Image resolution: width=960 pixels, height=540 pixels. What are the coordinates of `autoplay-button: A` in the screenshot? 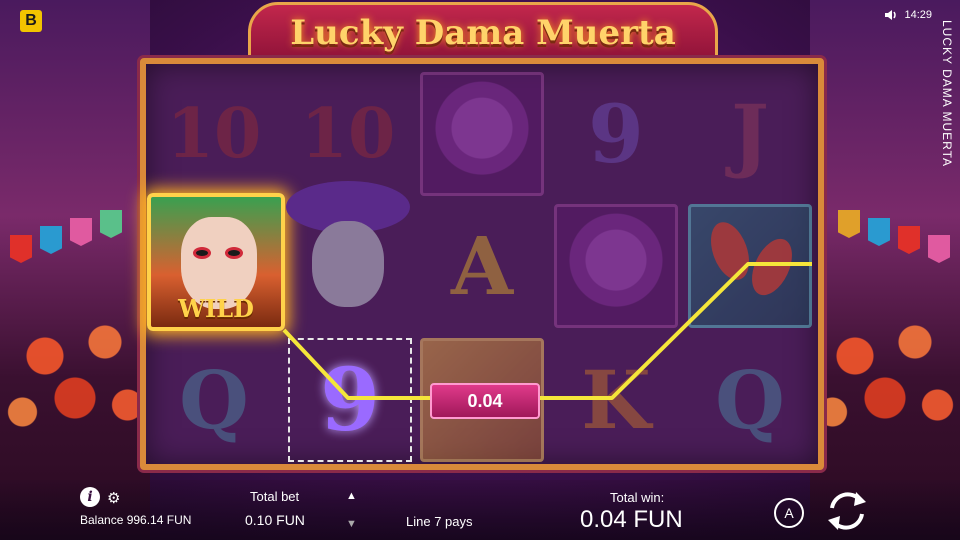 It's located at (789, 513).